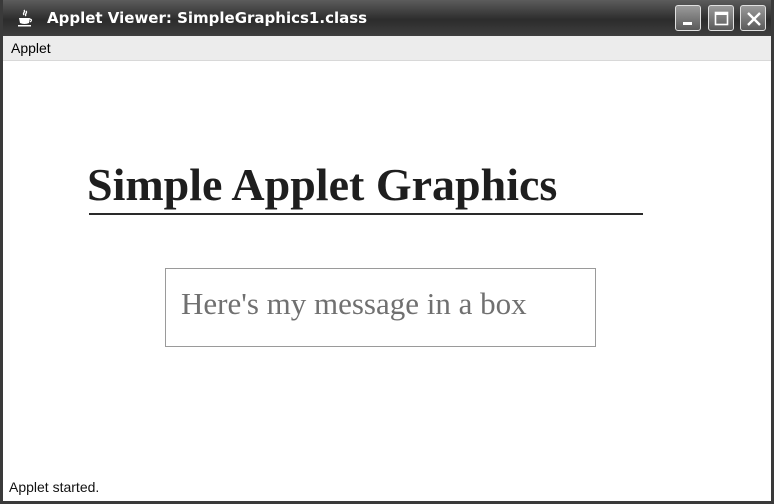  What do you see at coordinates (207, 18) in the screenshot?
I see `window-title: Applet Viewer: SimpleGraphics1.class` at bounding box center [207, 18].